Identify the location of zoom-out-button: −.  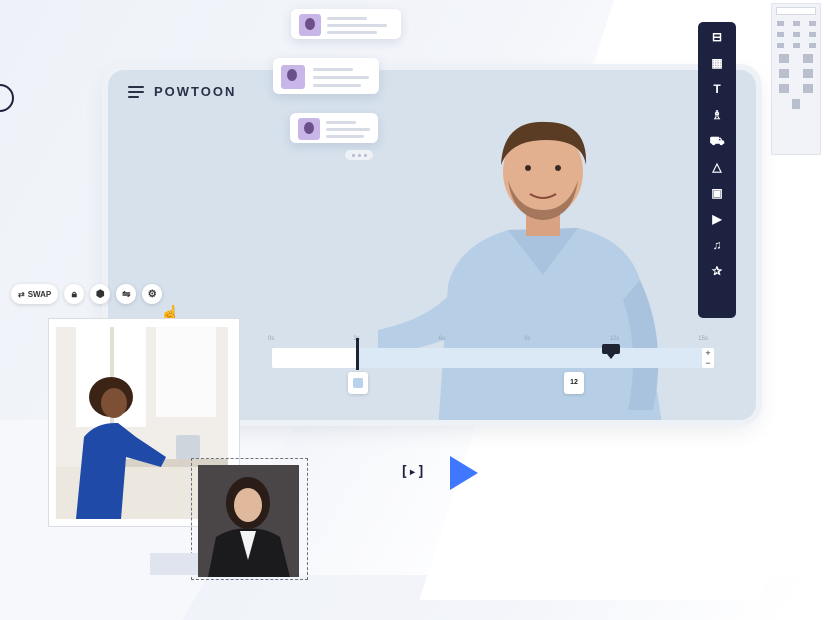
(708, 363).